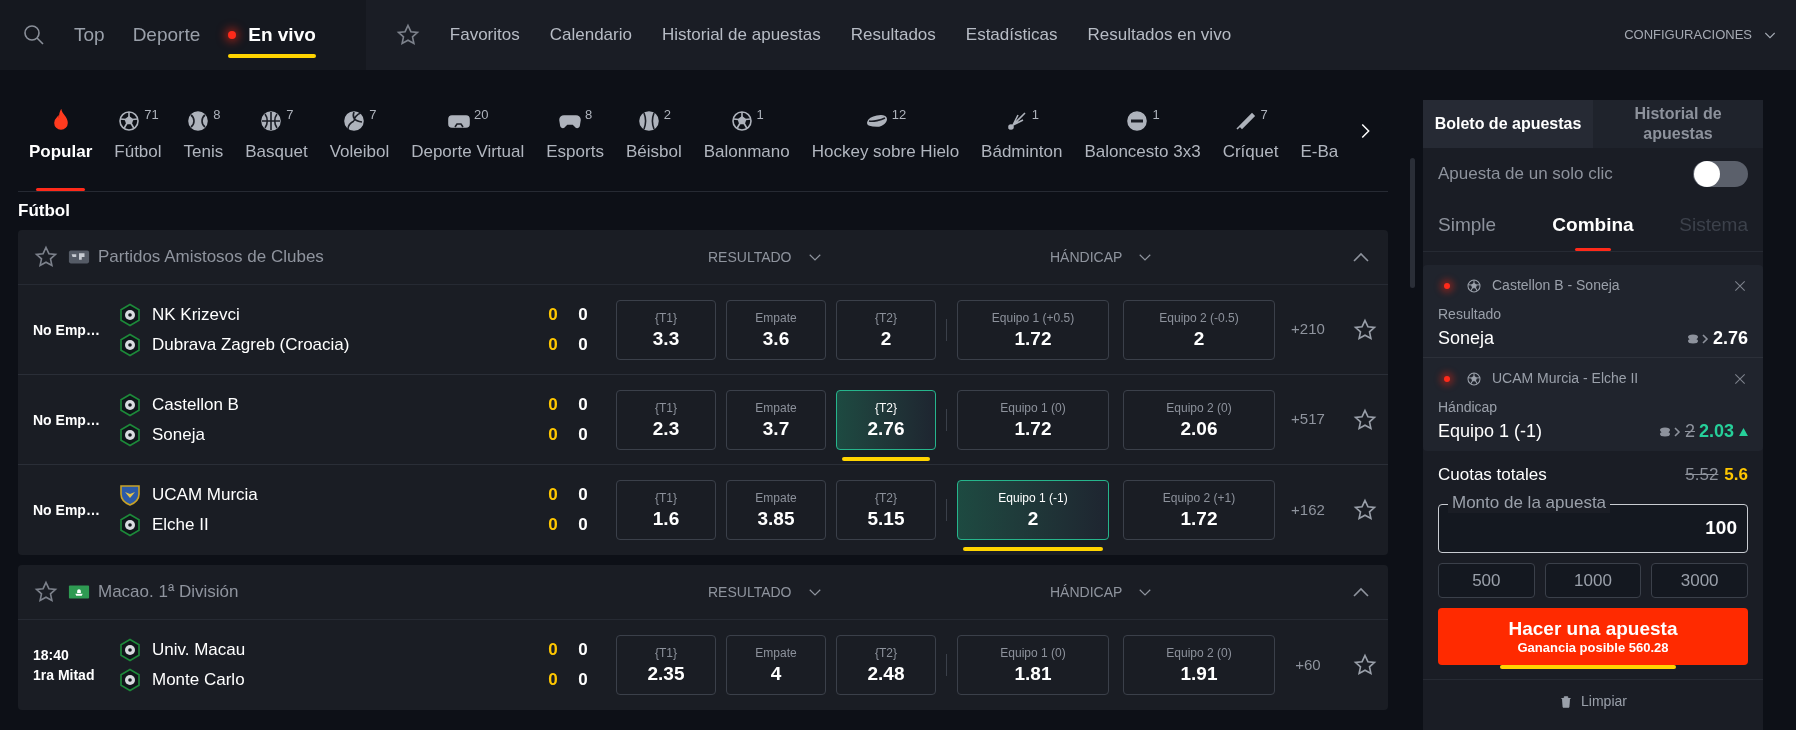 The image size is (1796, 730). Describe the element at coordinates (1508, 124) in the screenshot. I see `slip-tab: Boleto de apuestas` at that location.